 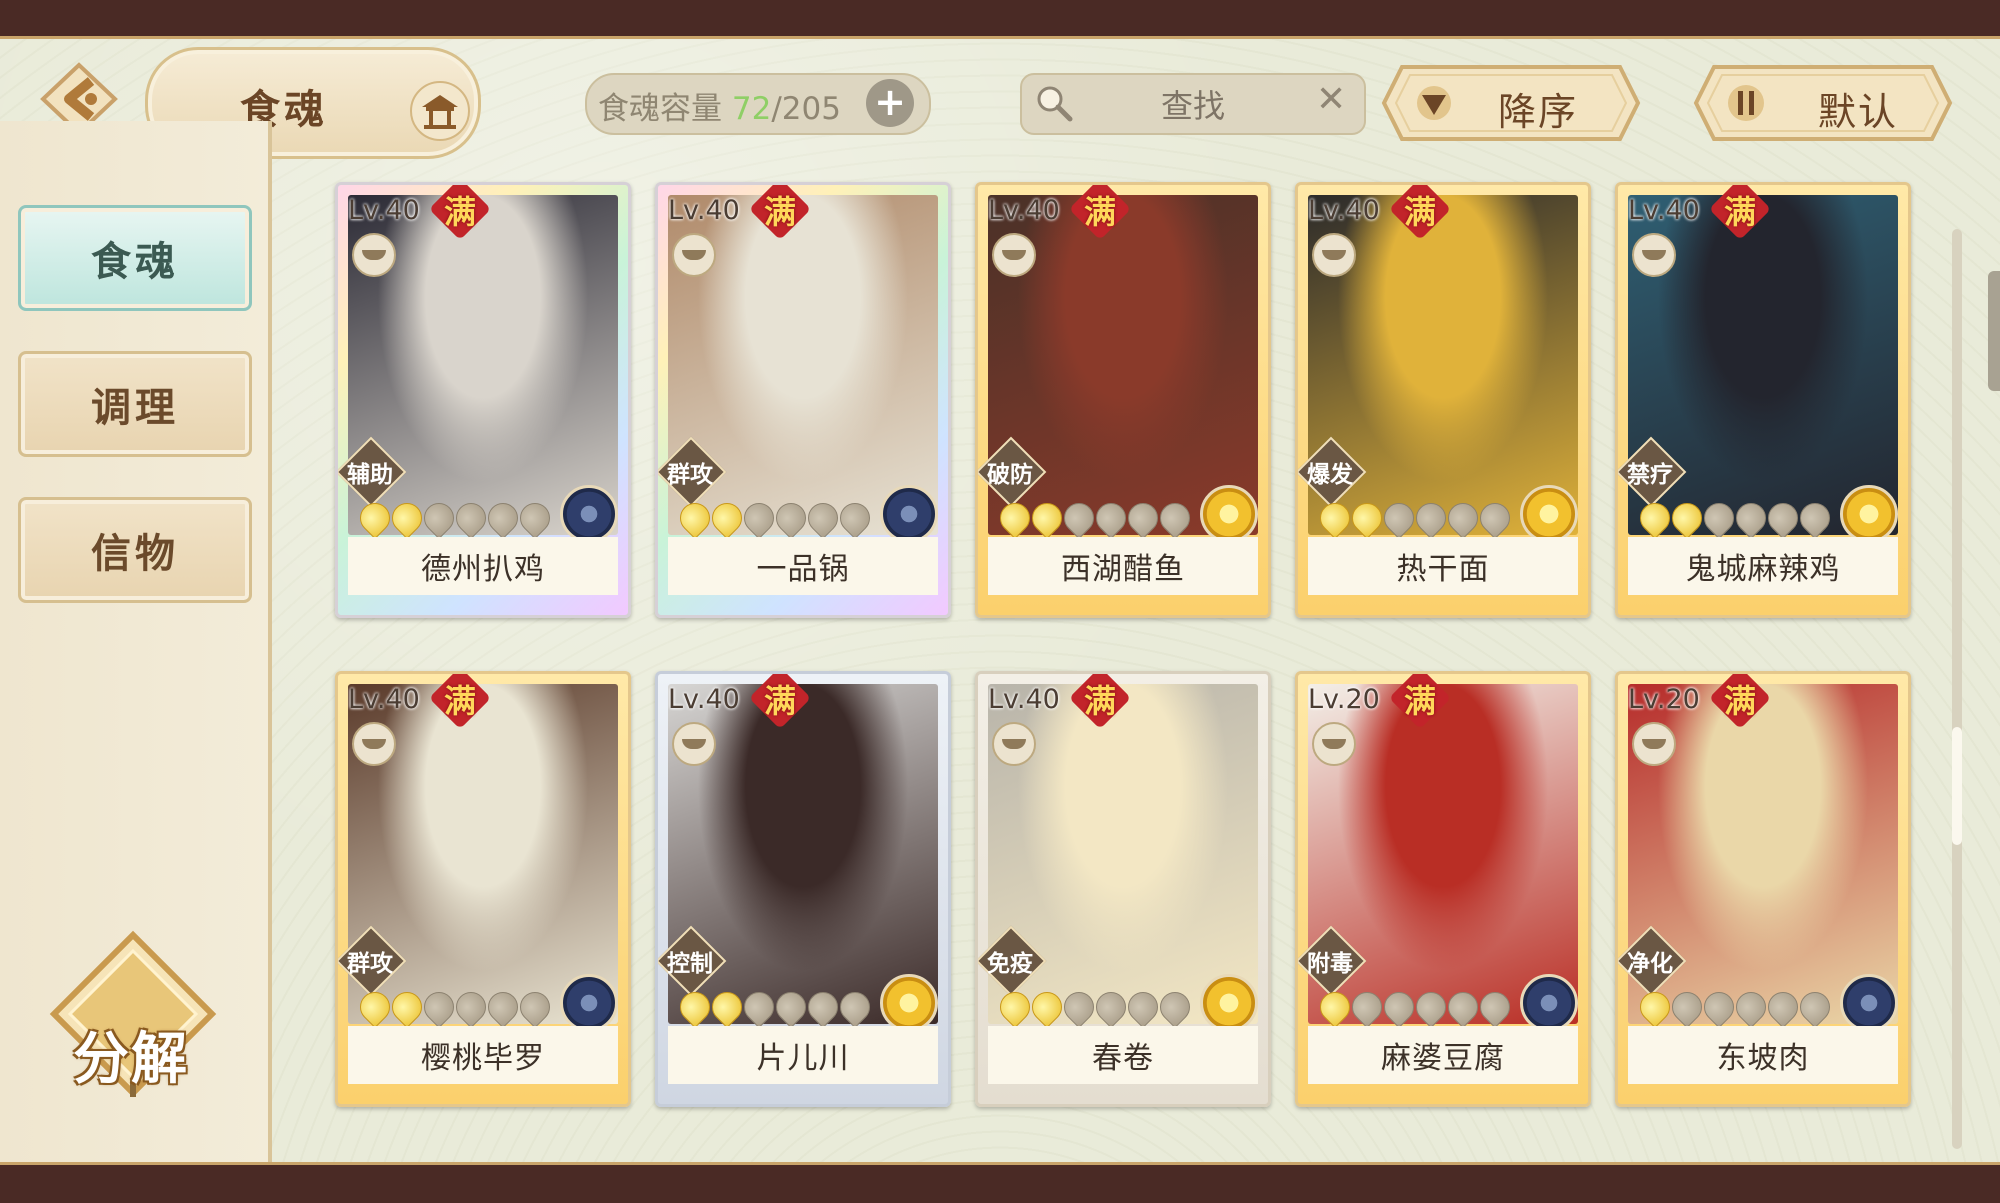 I want to click on character-name: 热干面, so click(x=1443, y=566).